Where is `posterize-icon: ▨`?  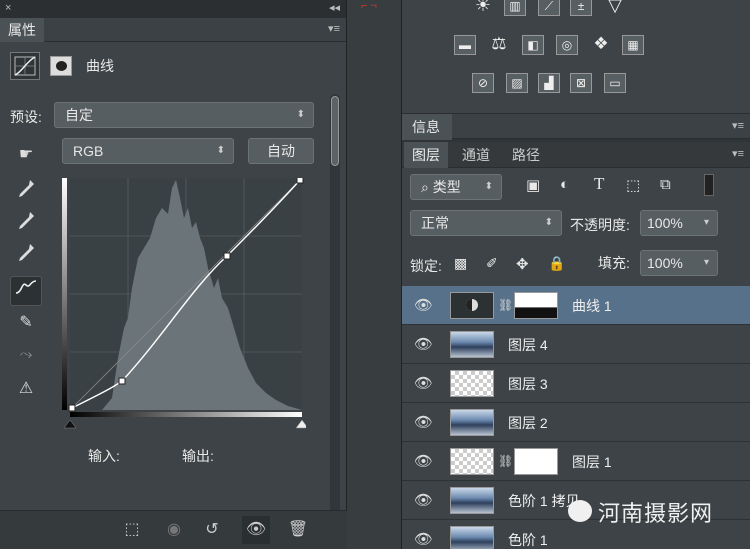 posterize-icon: ▨ is located at coordinates (517, 83).